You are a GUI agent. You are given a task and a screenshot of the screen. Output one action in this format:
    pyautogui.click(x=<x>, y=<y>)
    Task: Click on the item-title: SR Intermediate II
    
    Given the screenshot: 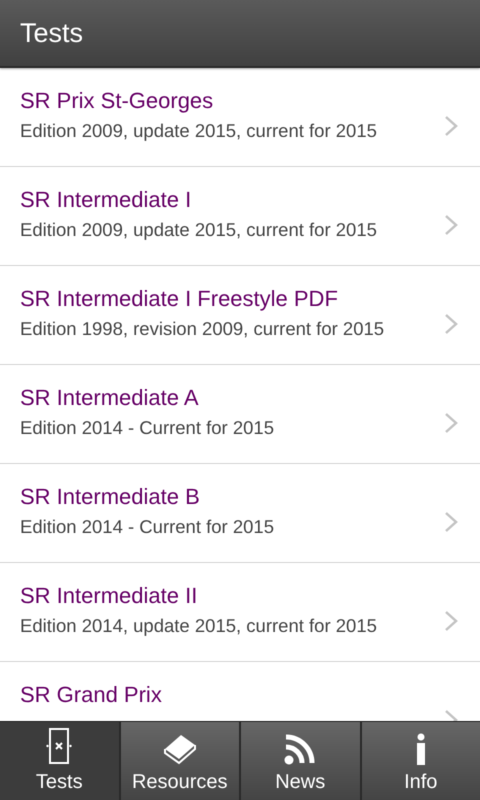 What is the action you would take?
    pyautogui.click(x=109, y=596)
    